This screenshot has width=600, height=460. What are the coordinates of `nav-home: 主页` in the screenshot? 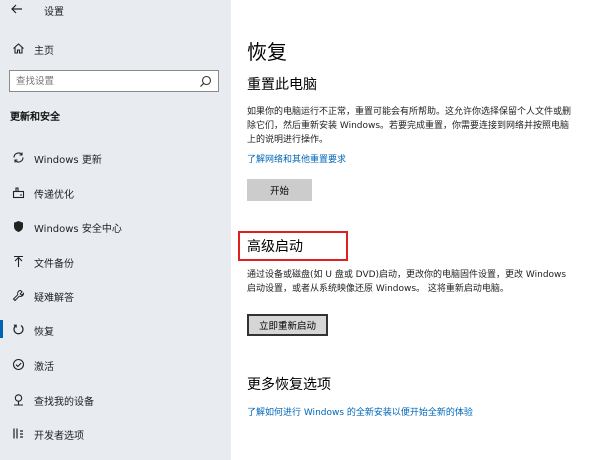 It's located at (115, 48).